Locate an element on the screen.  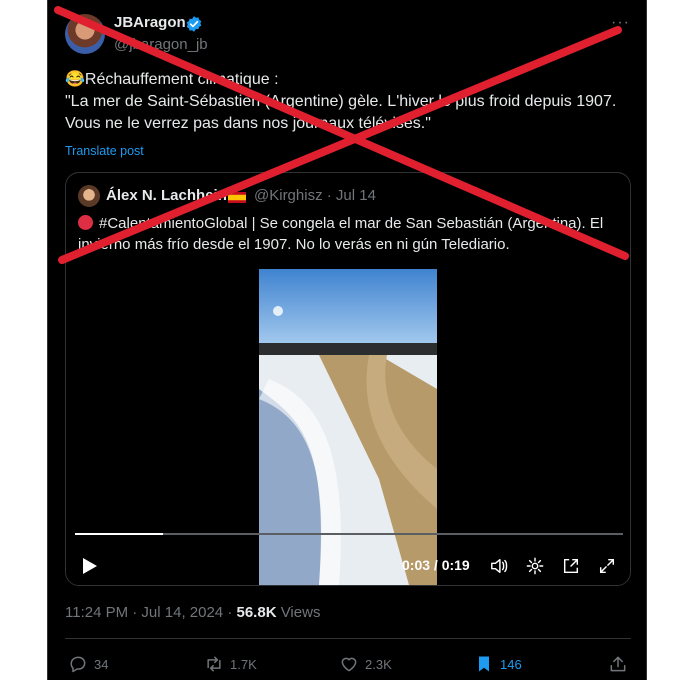
repost-button: 1.7K is located at coordinates (230, 664).